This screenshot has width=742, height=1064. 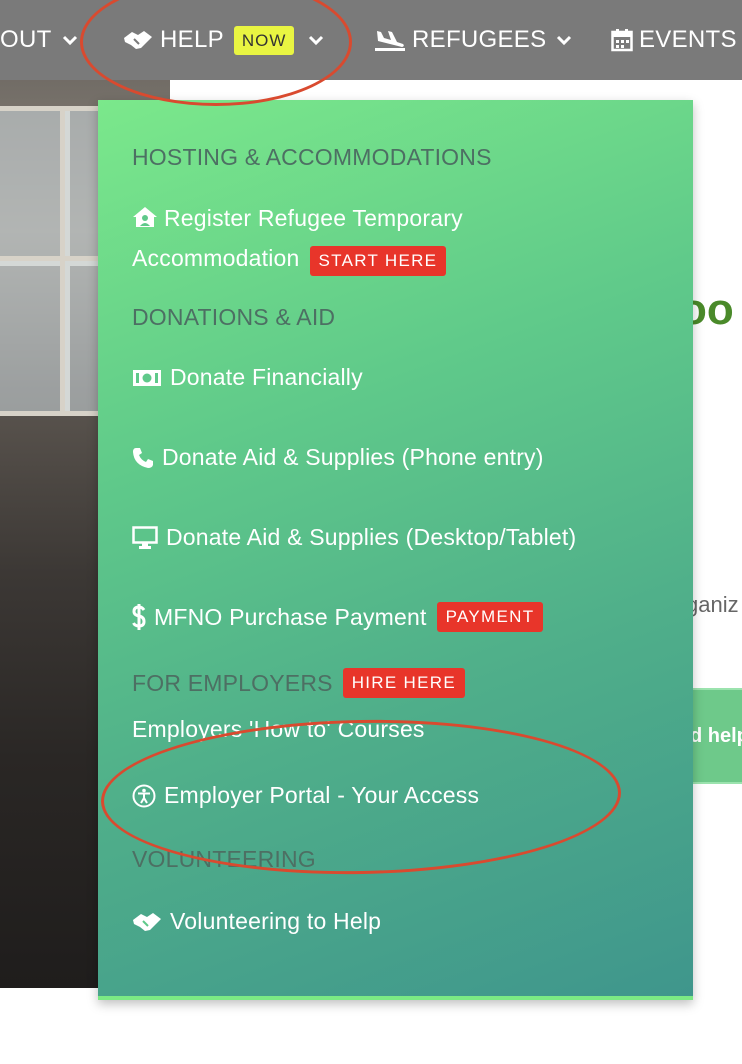 I want to click on purchase-payment-label: MFNO Purchase Payment, so click(x=290, y=616).